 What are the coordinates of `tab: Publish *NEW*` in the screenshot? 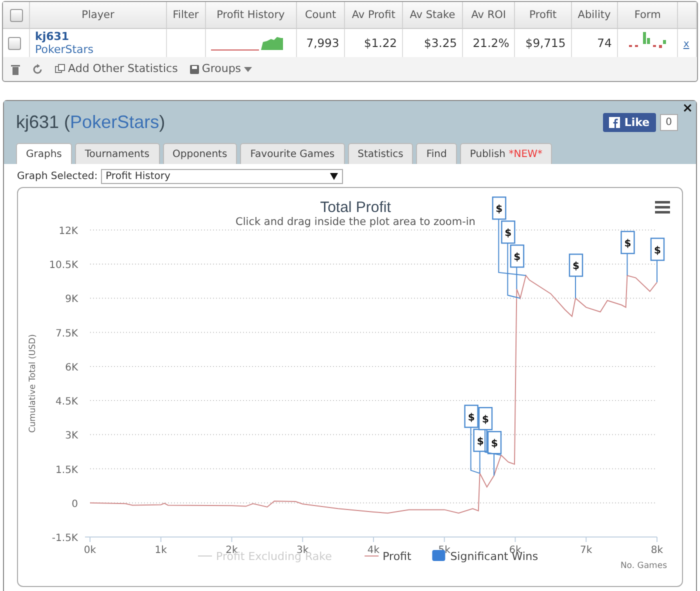 It's located at (506, 153).